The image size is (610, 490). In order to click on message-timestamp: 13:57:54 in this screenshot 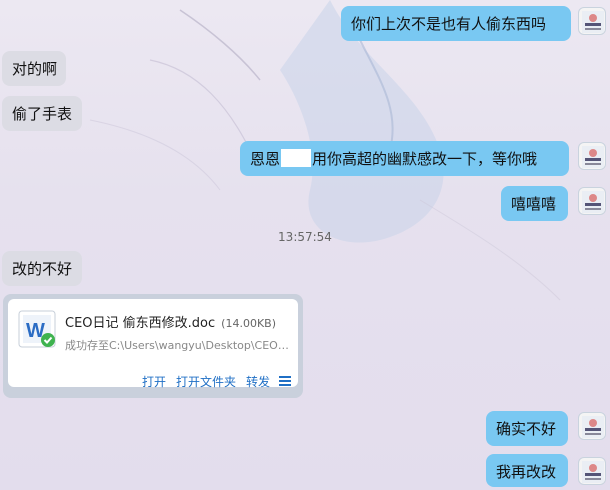, I will do `click(305, 237)`.